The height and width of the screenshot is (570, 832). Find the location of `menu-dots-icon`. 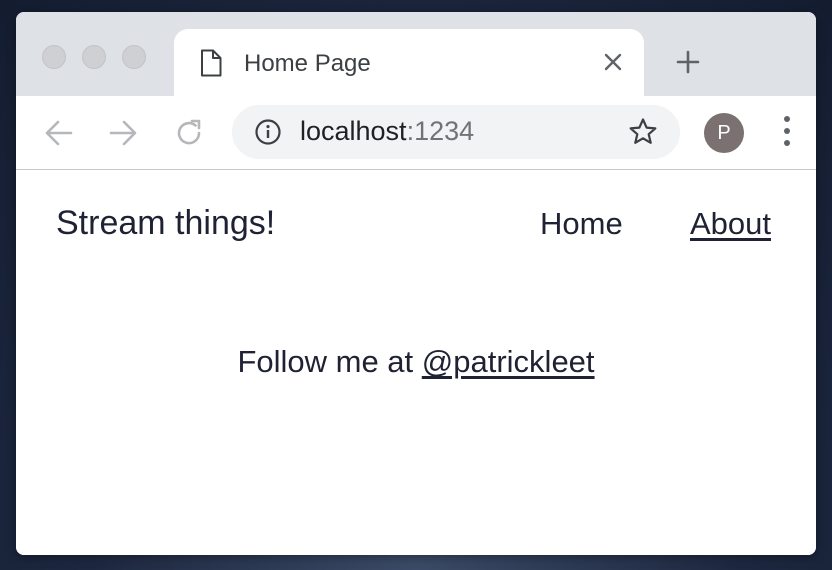

menu-dots-icon is located at coordinates (787, 133).